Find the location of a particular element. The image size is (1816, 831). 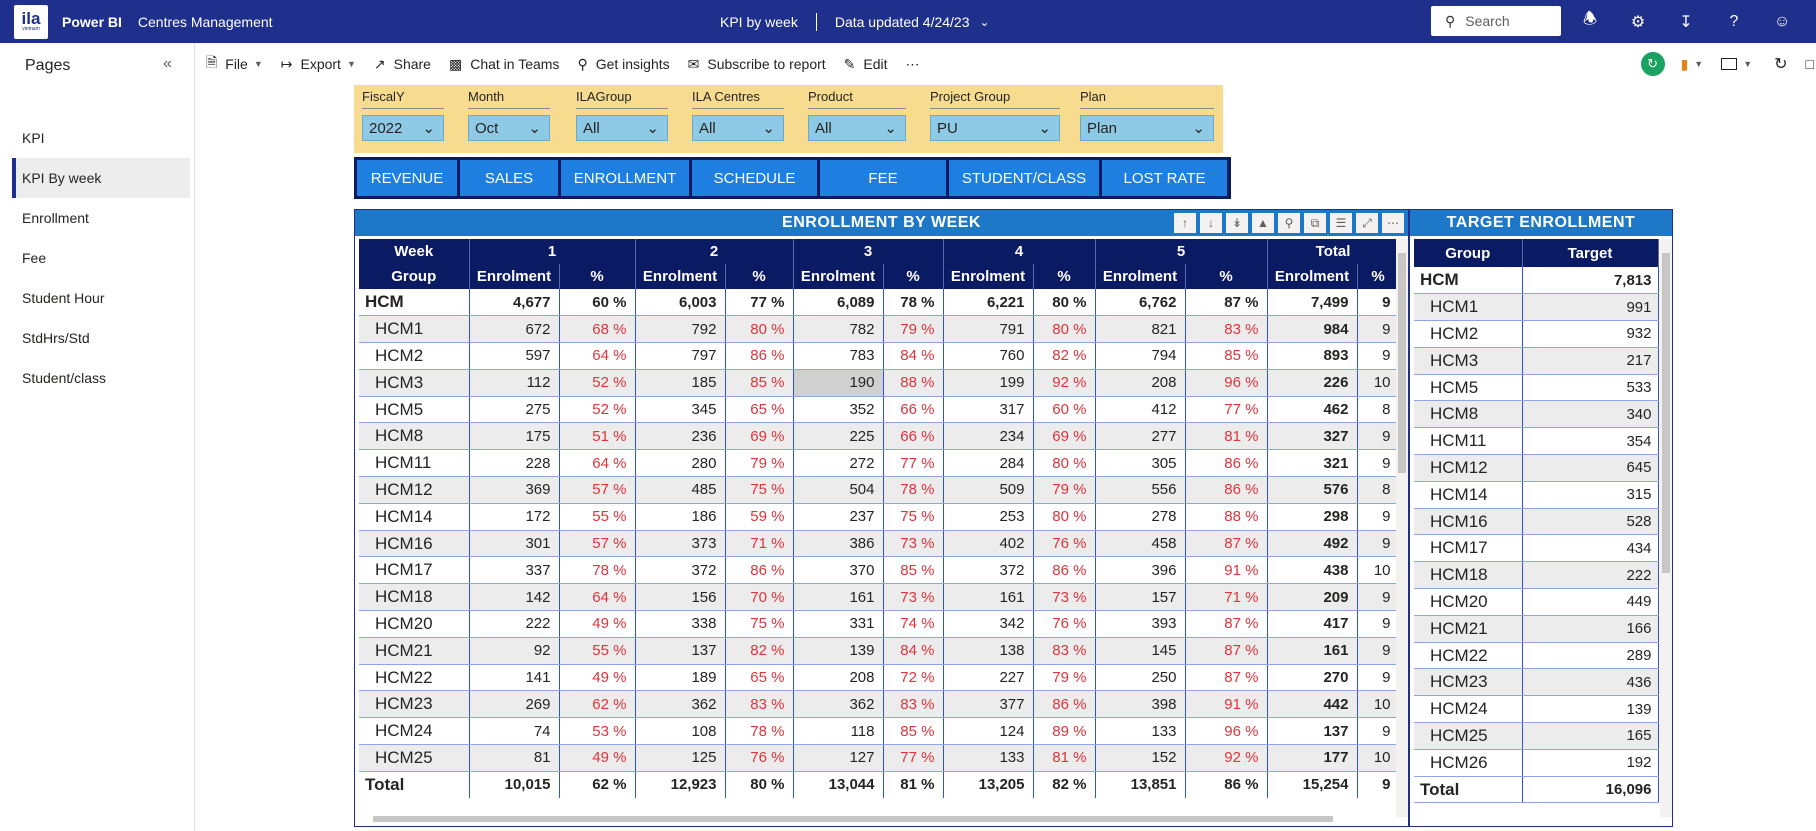

enrolment-cell: 108 is located at coordinates (680, 731).